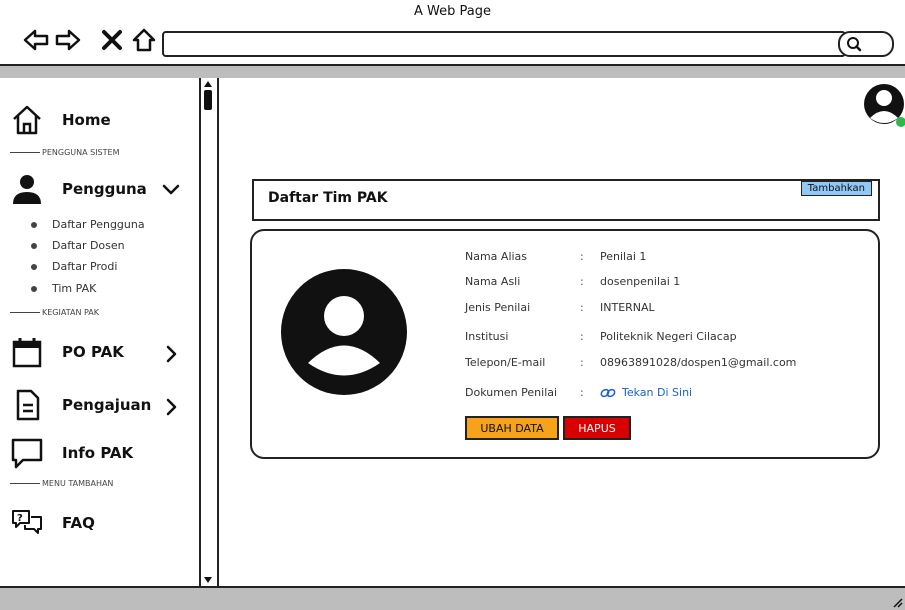 The image size is (905, 610). I want to click on sidebar-item-info-pak: Info PAK, so click(71, 453).